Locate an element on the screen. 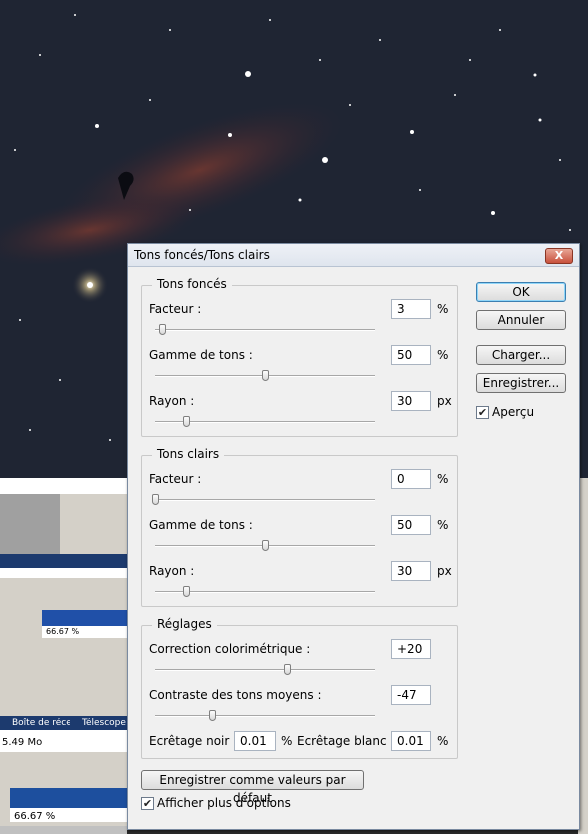 The image size is (588, 834). shadows-amount-slider is located at coordinates (162, 329).